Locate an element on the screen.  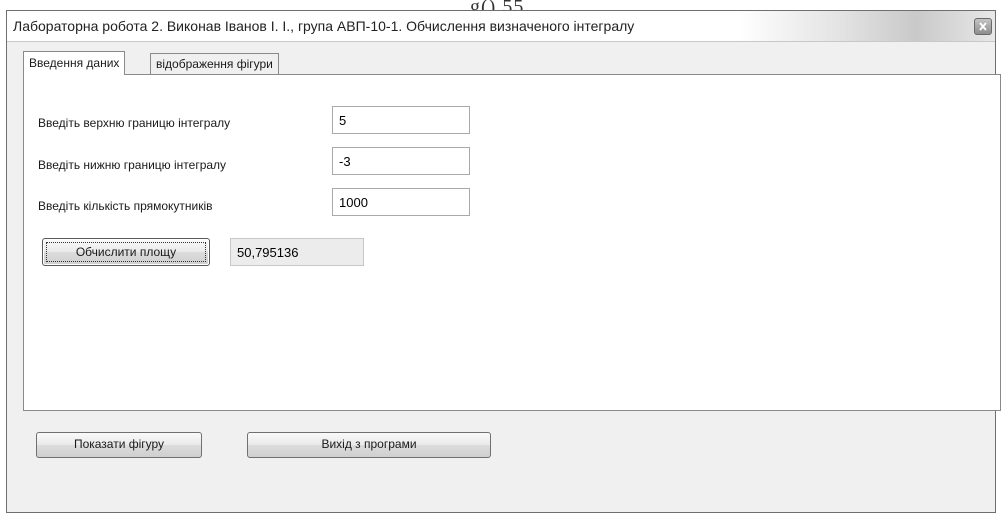
exit-program-label: Вихід з програми is located at coordinates (369, 444).